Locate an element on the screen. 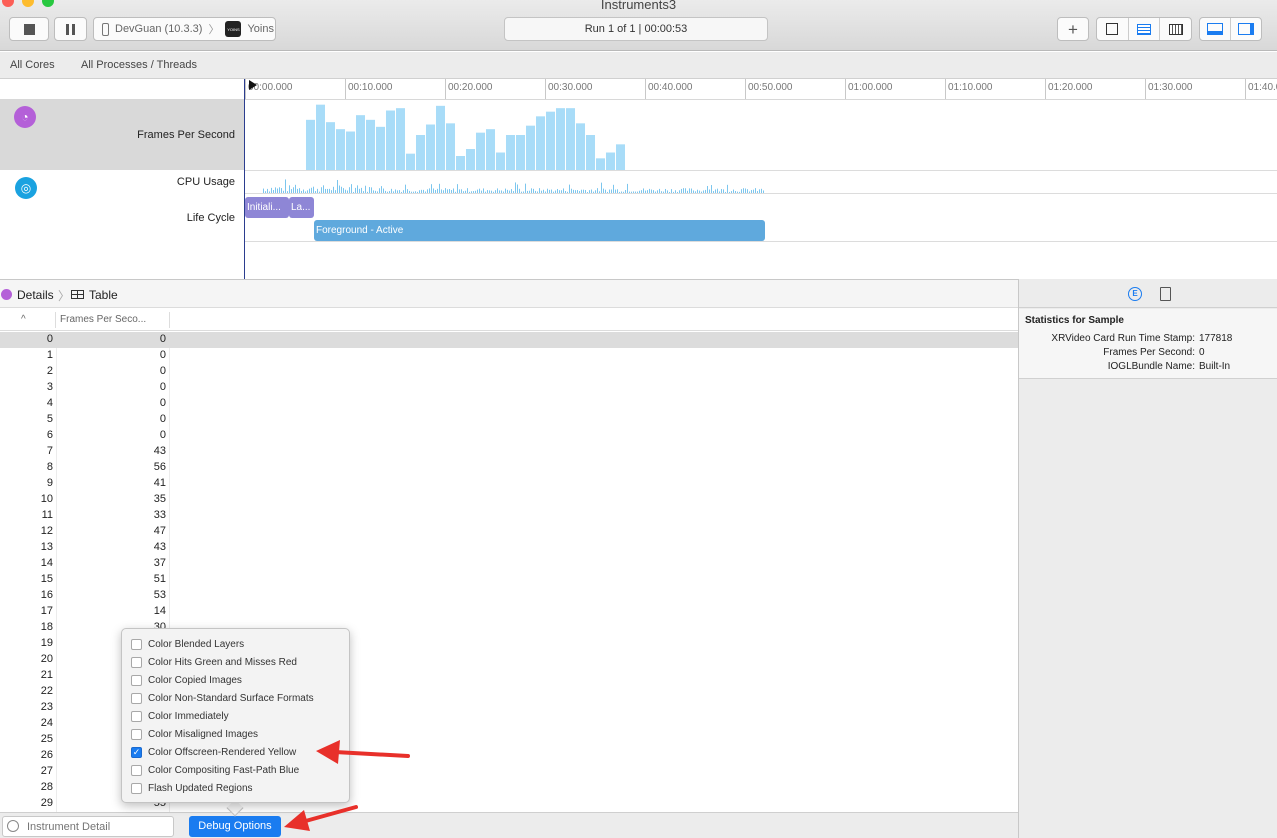  thread-strategy-icon is located at coordinates (1175, 29).